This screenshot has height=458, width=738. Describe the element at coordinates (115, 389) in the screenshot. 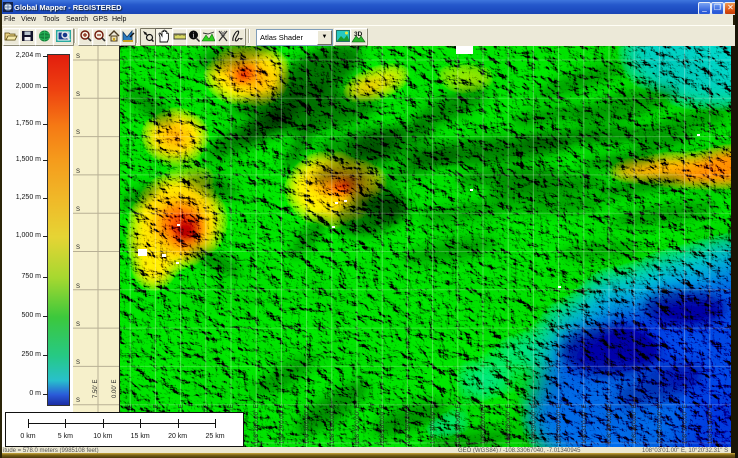

I see `svg-text: 0.00' E` at that location.